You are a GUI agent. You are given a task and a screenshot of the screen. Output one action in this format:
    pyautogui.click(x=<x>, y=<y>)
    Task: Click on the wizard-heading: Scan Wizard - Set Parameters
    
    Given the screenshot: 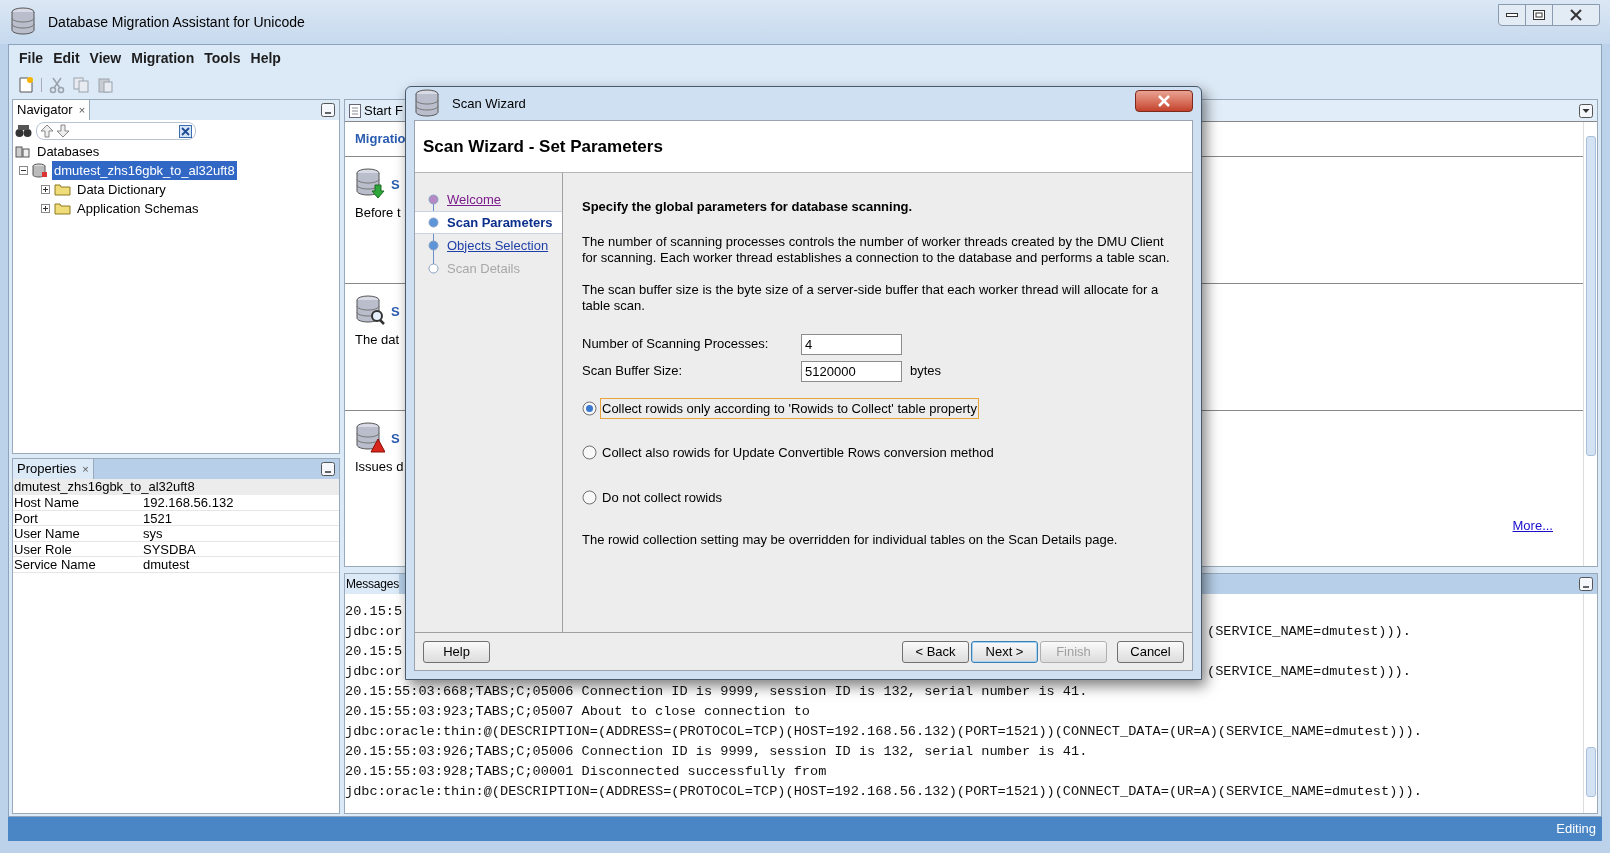 What is the action you would take?
    pyautogui.click(x=543, y=146)
    